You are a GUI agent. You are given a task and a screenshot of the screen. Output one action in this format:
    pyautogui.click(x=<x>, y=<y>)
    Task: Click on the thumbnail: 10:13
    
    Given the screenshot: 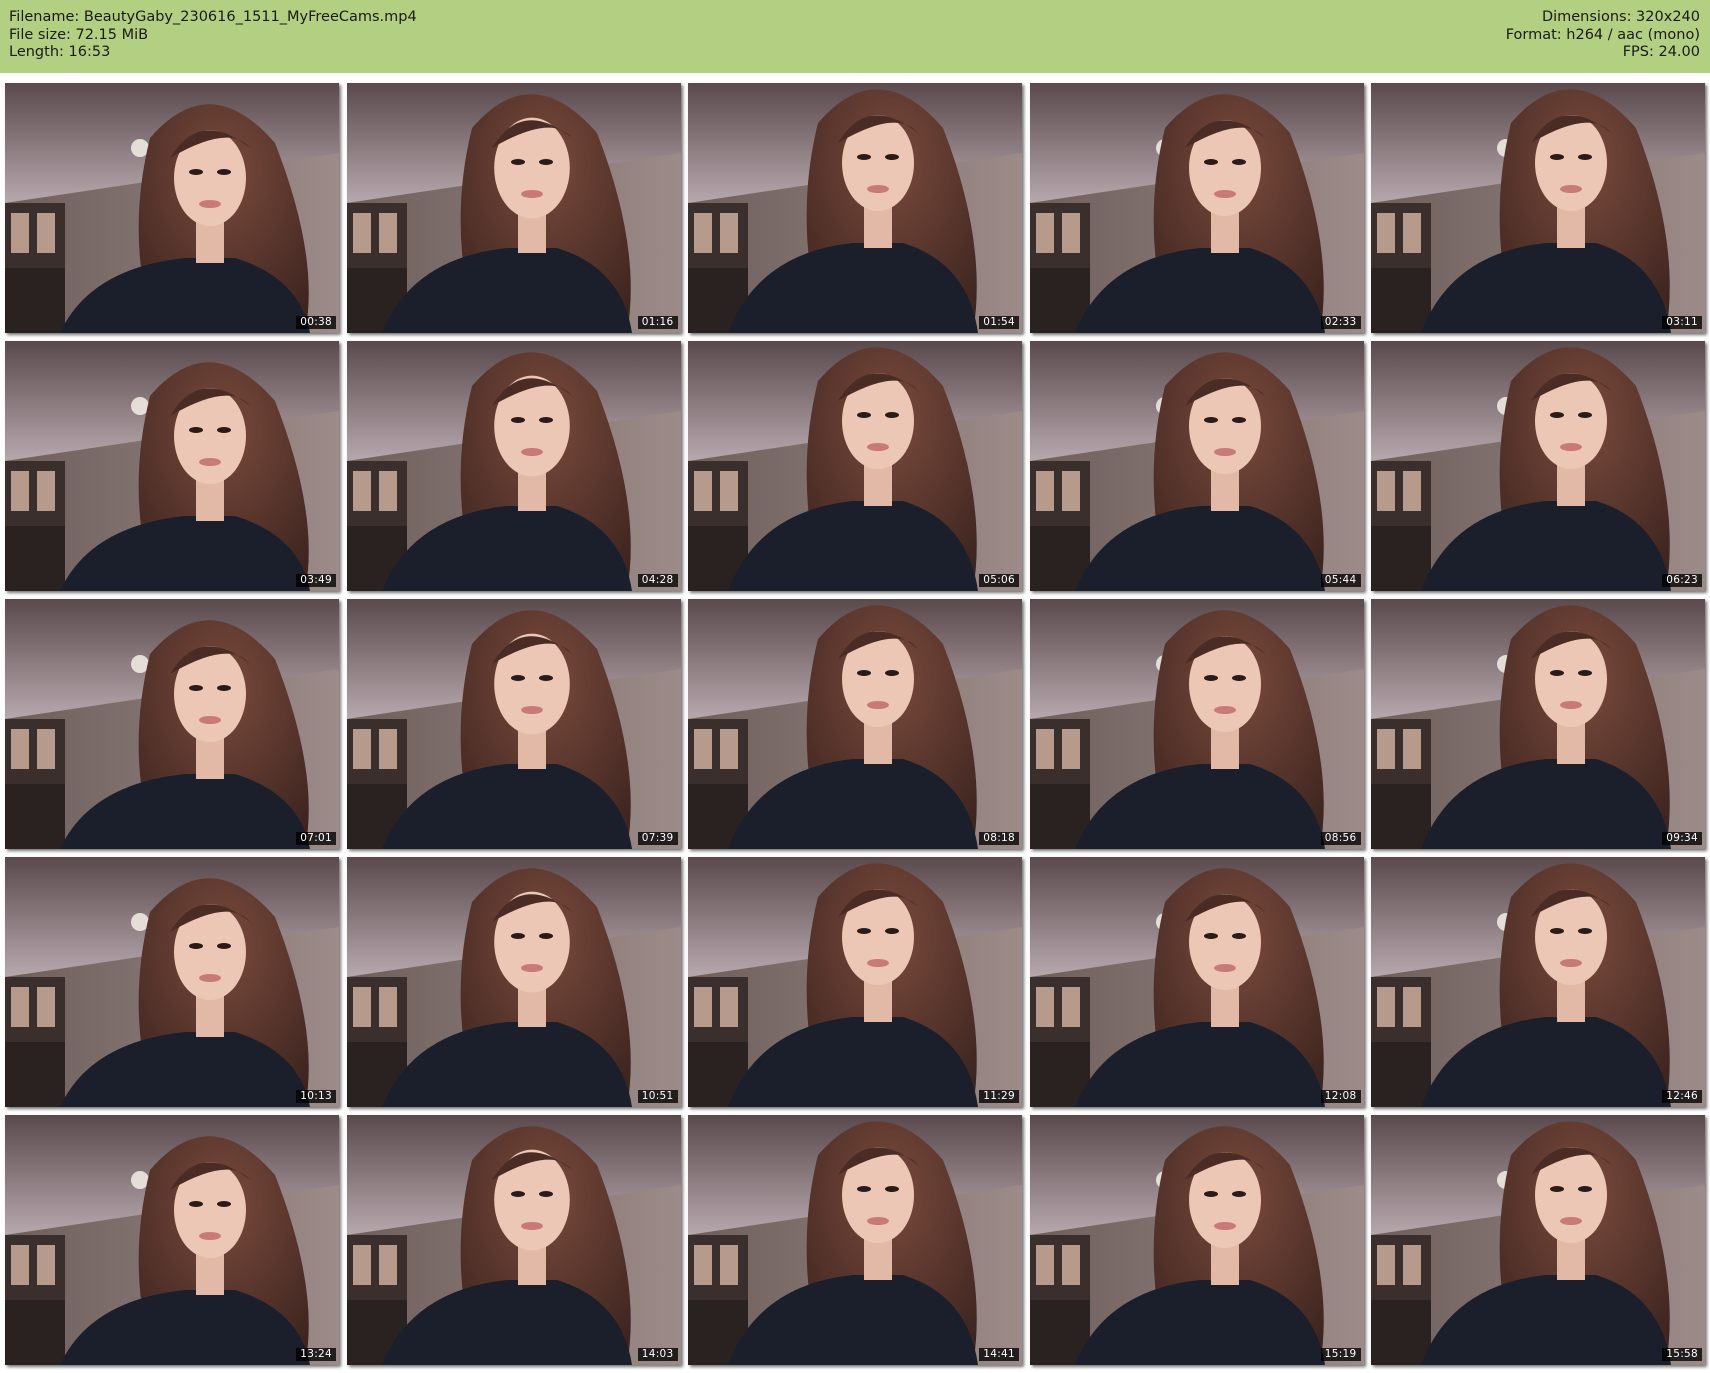 What is the action you would take?
    pyautogui.click(x=172, y=982)
    